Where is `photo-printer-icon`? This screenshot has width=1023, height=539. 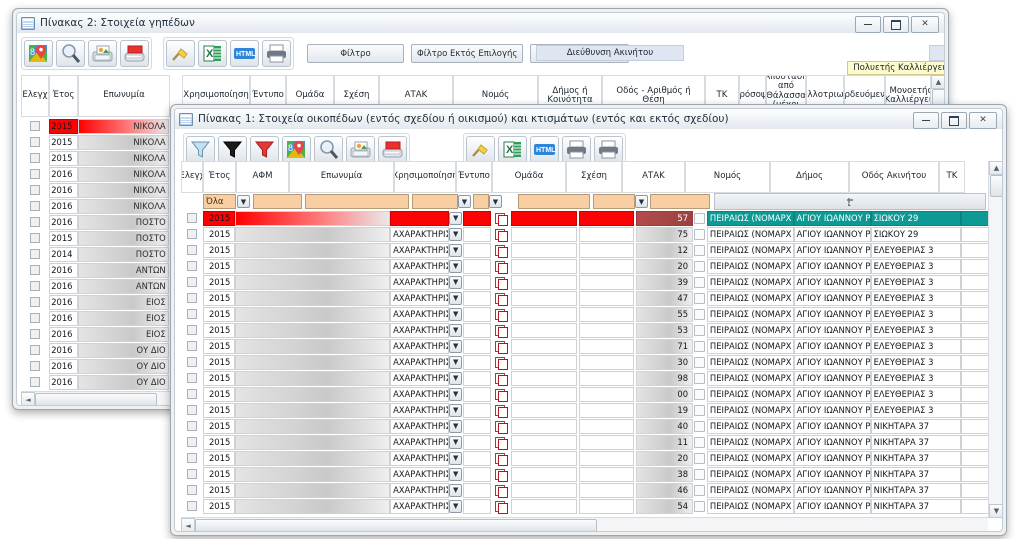
photo-printer-icon is located at coordinates (102, 53).